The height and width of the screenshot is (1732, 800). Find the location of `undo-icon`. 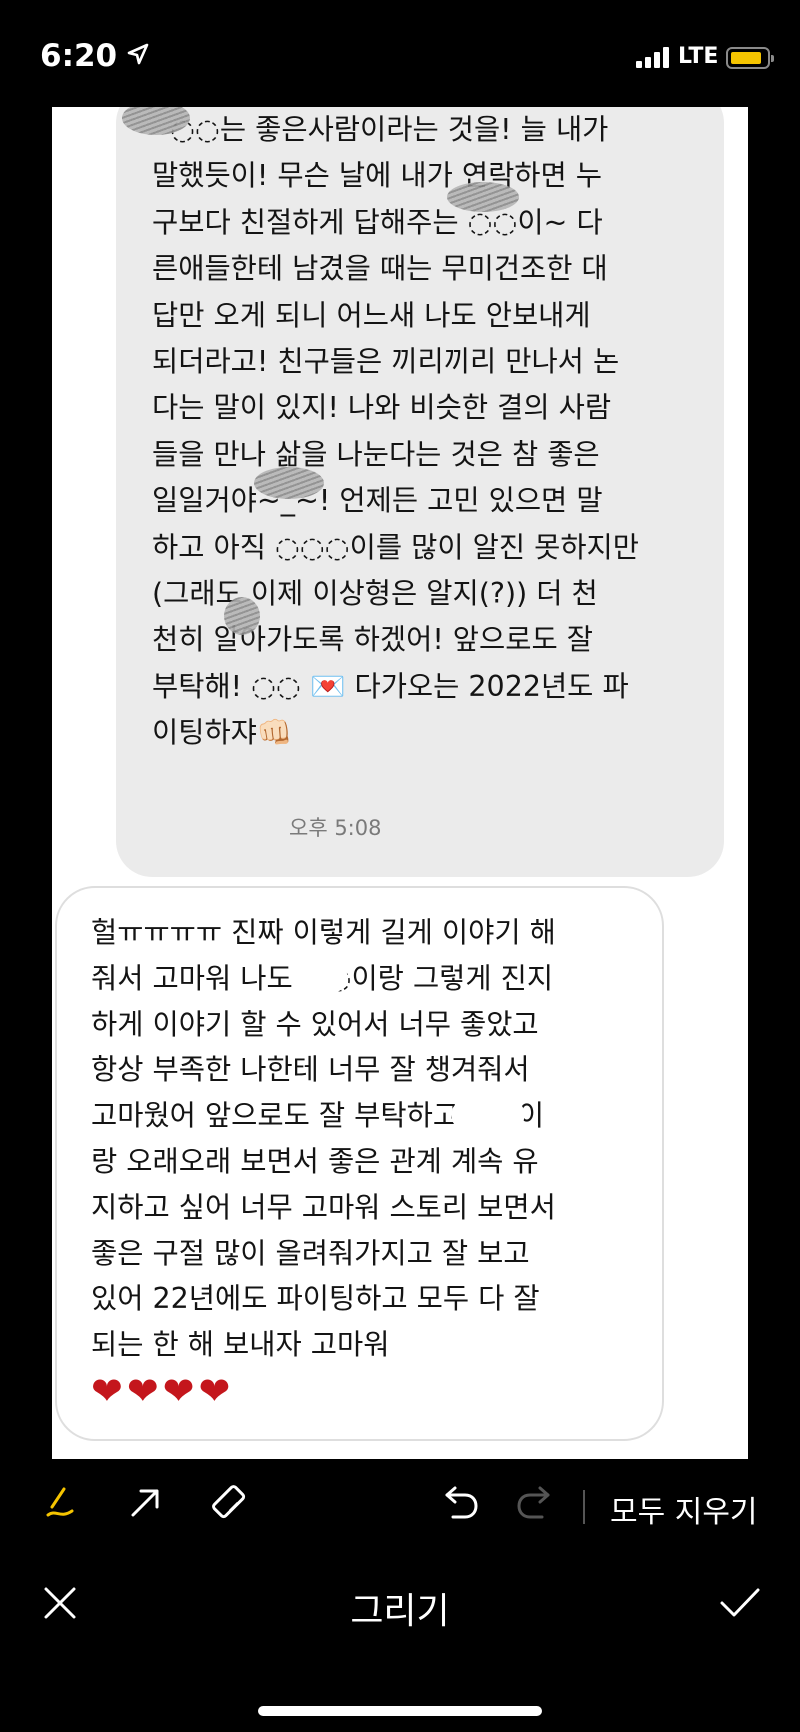

undo-icon is located at coordinates (460, 1505).